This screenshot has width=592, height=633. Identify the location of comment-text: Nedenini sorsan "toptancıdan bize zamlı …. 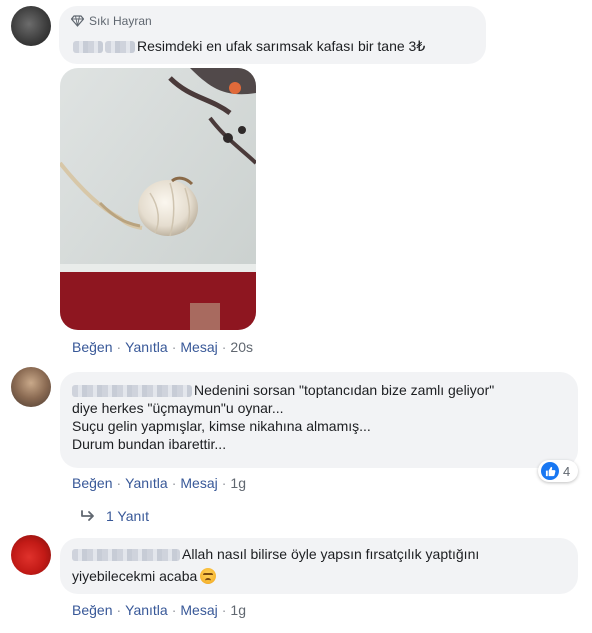
(283, 417).